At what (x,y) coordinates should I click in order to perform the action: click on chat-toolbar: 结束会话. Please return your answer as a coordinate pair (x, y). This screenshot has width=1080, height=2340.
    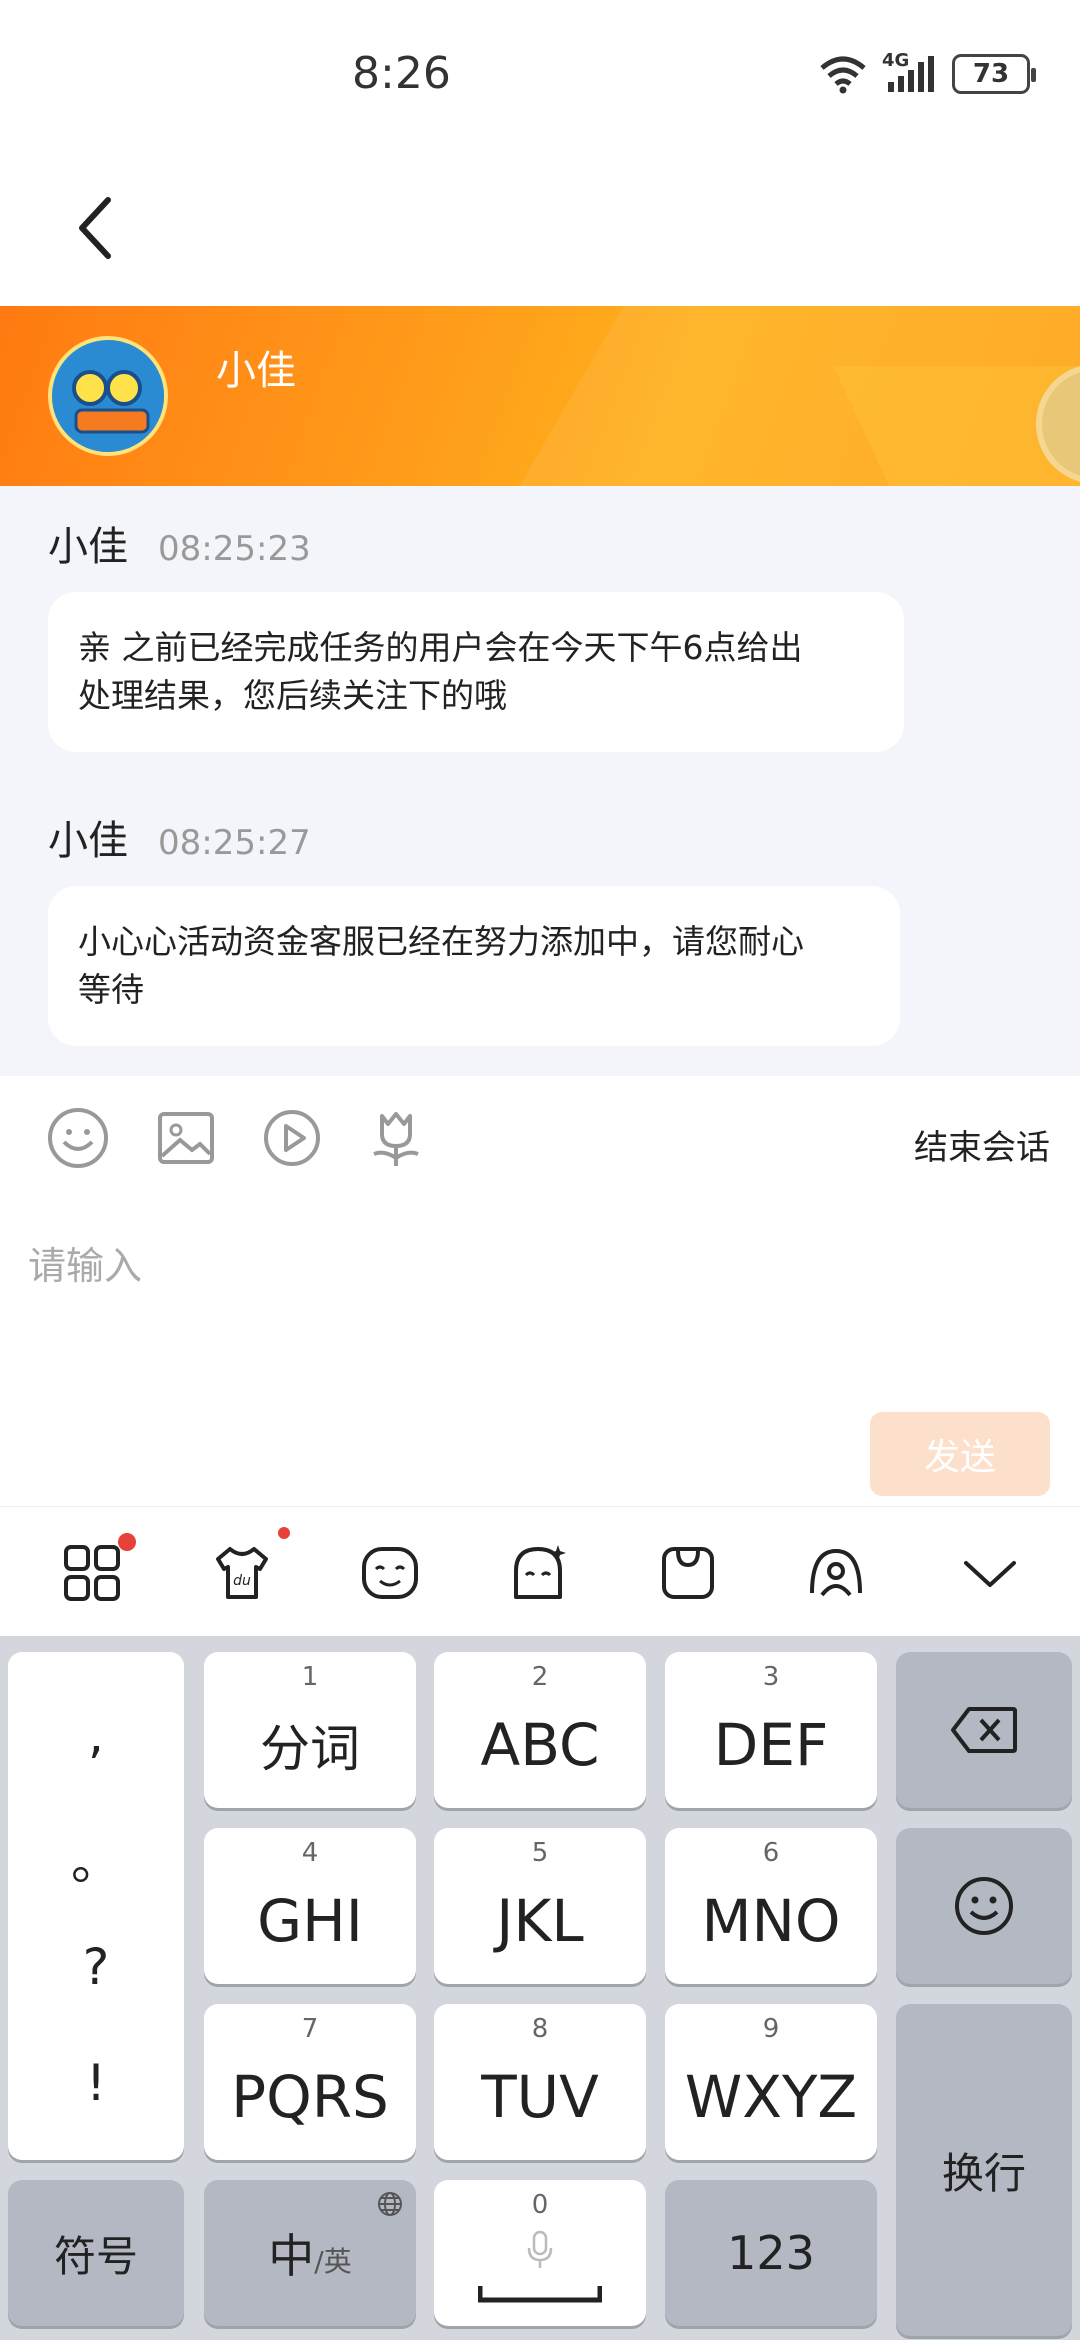
    Looking at the image, I should click on (540, 1141).